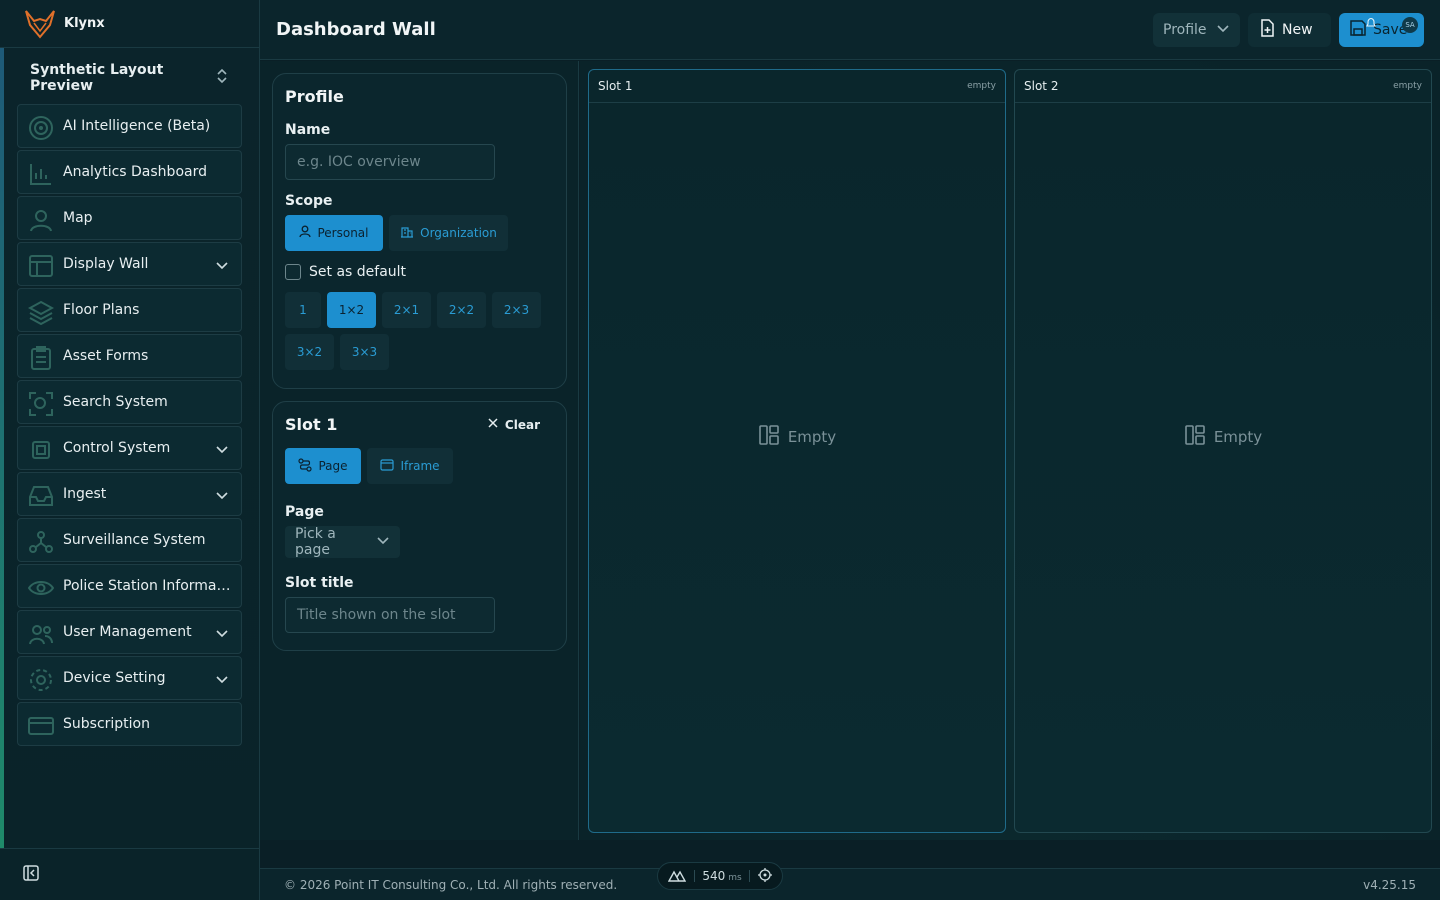 Image resolution: width=1440 pixels, height=900 pixels. I want to click on network-icon, so click(41, 542).